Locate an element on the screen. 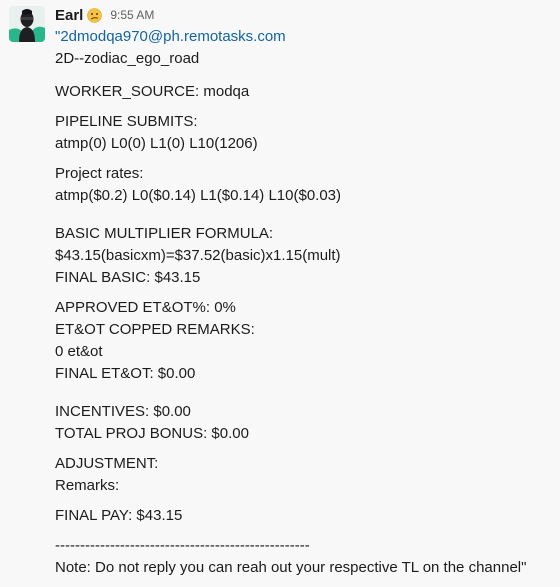 This screenshot has width=560, height=587. sender-name: Earl is located at coordinates (69, 15).